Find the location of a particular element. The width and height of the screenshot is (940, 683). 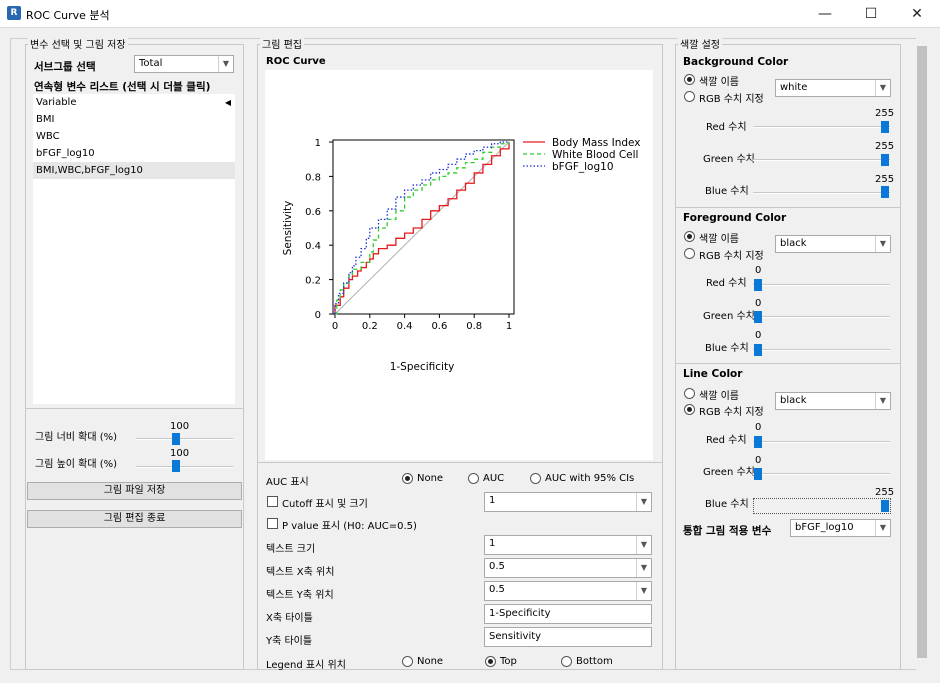

foreground-red-slider is located at coordinates (821, 285).